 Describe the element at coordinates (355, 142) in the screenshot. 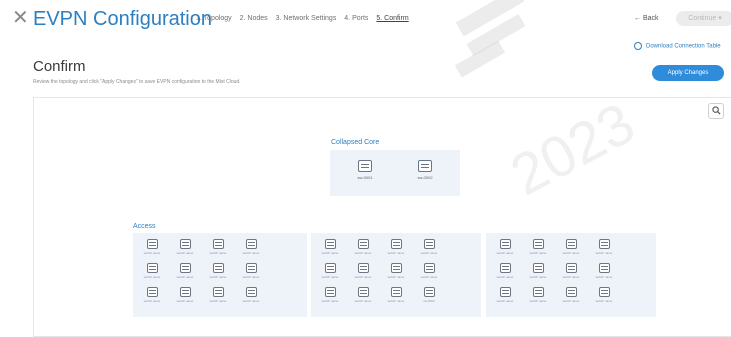

I see `core-group-title: Collapsed Core` at that location.